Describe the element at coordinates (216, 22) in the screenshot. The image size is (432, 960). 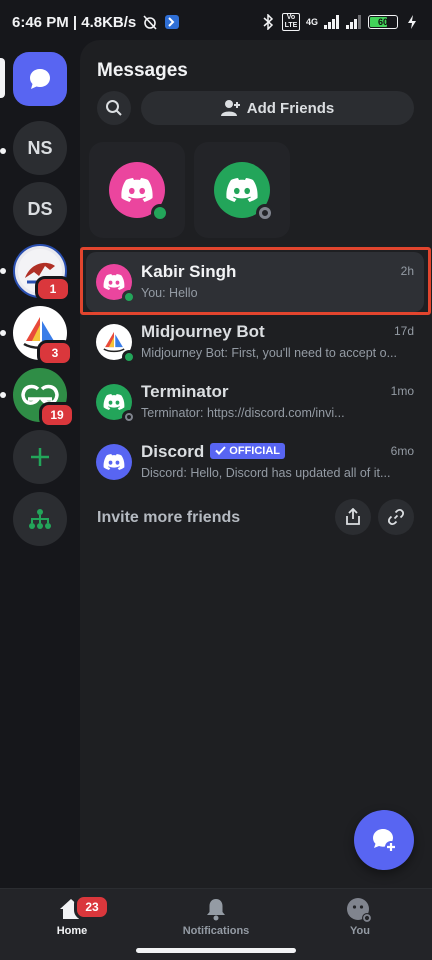
I see `status-bar: 6:46 PM | 4.8KB/s Vo LTE 4G 60` at that location.